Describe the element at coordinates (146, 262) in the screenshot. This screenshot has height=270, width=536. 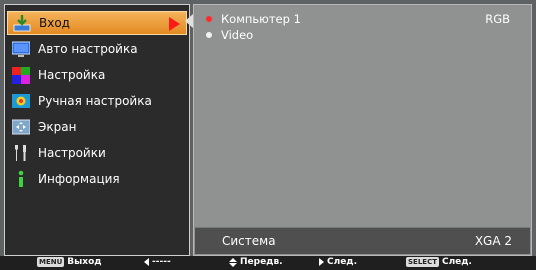
I see `left-arrow-icon` at that location.